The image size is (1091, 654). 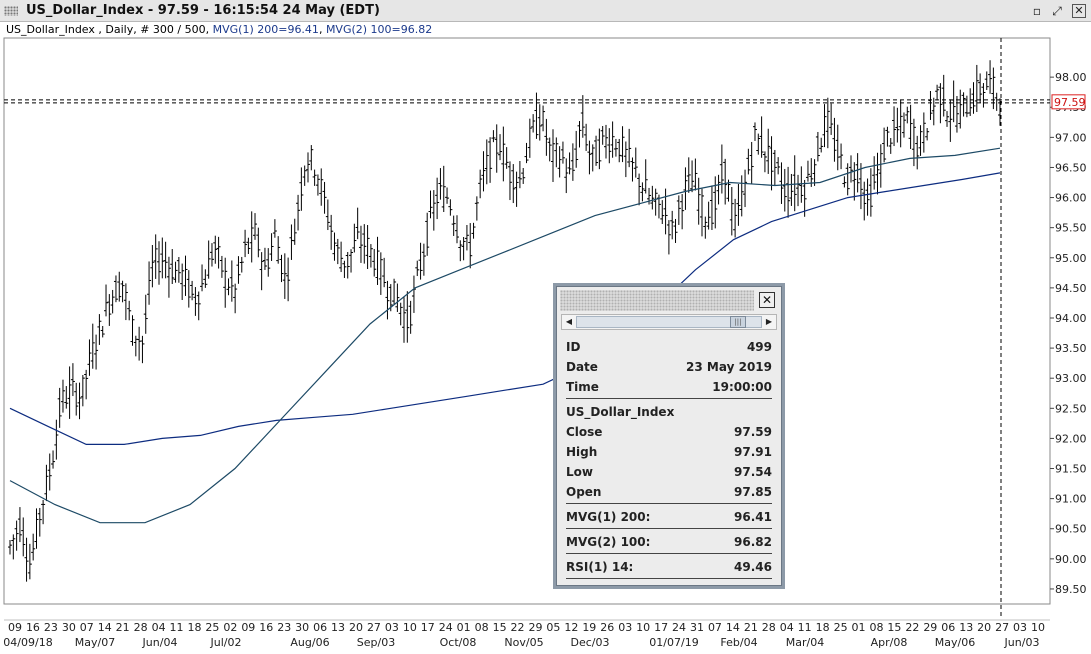 What do you see at coordinates (376, 642) in the screenshot?
I see `x-month-label: Sep/03` at bounding box center [376, 642].